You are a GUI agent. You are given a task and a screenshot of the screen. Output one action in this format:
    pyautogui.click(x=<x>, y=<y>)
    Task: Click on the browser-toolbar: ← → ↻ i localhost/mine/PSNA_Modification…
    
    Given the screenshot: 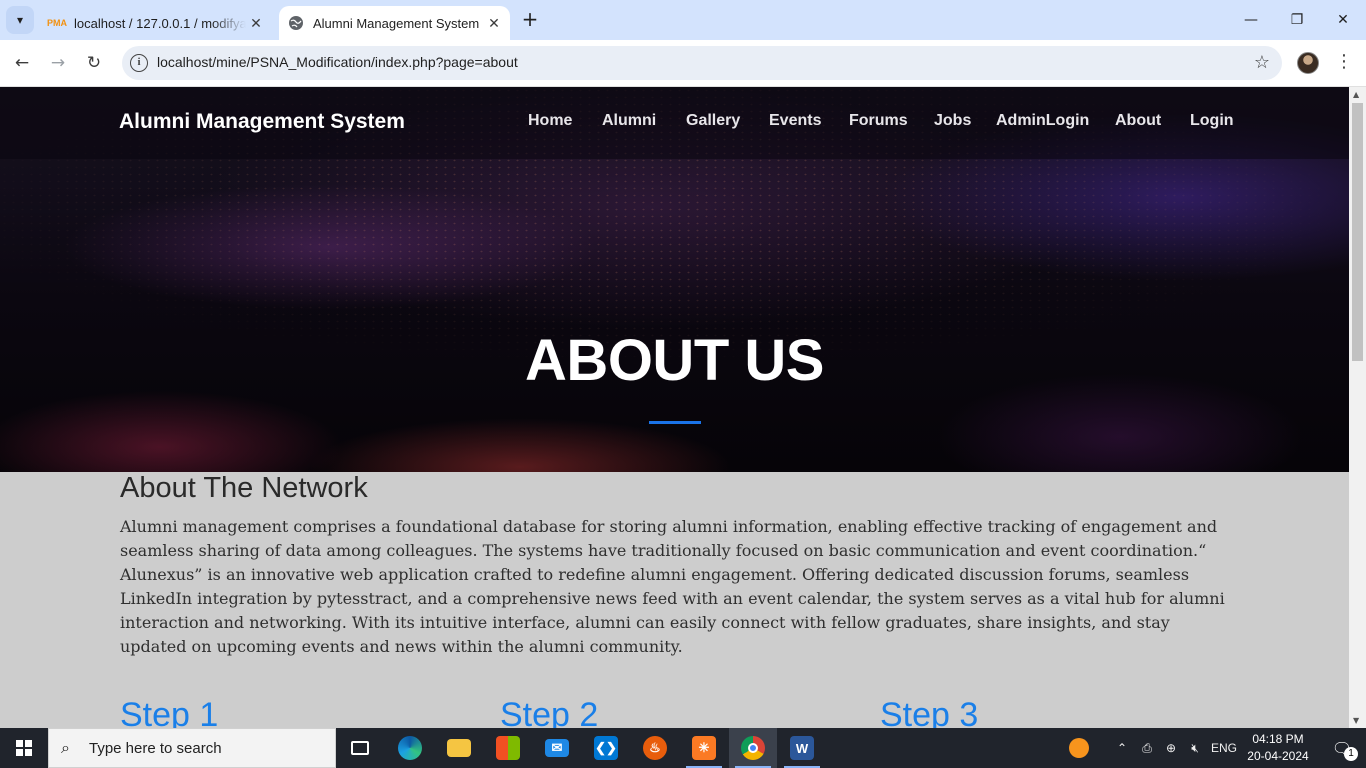 What is the action you would take?
    pyautogui.click(x=683, y=63)
    